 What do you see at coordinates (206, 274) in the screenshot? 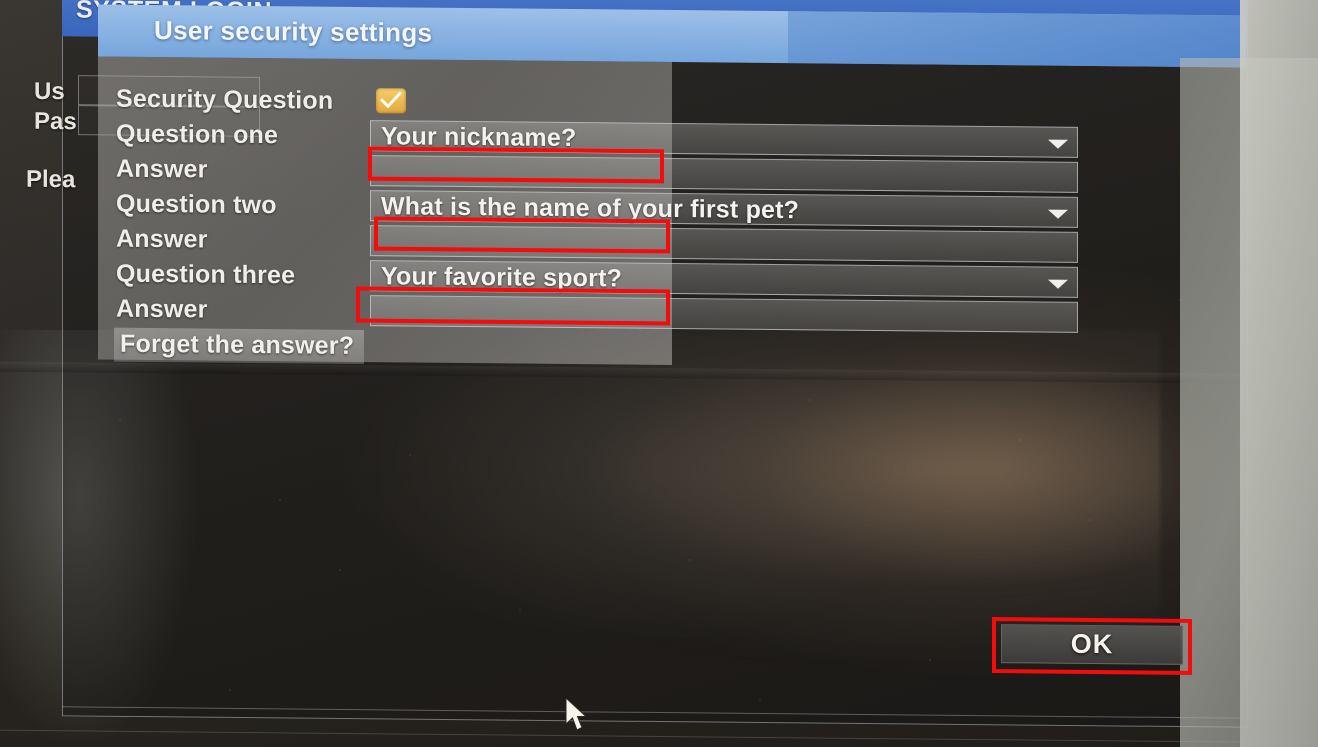
I see `question-three-label: Question three` at bounding box center [206, 274].